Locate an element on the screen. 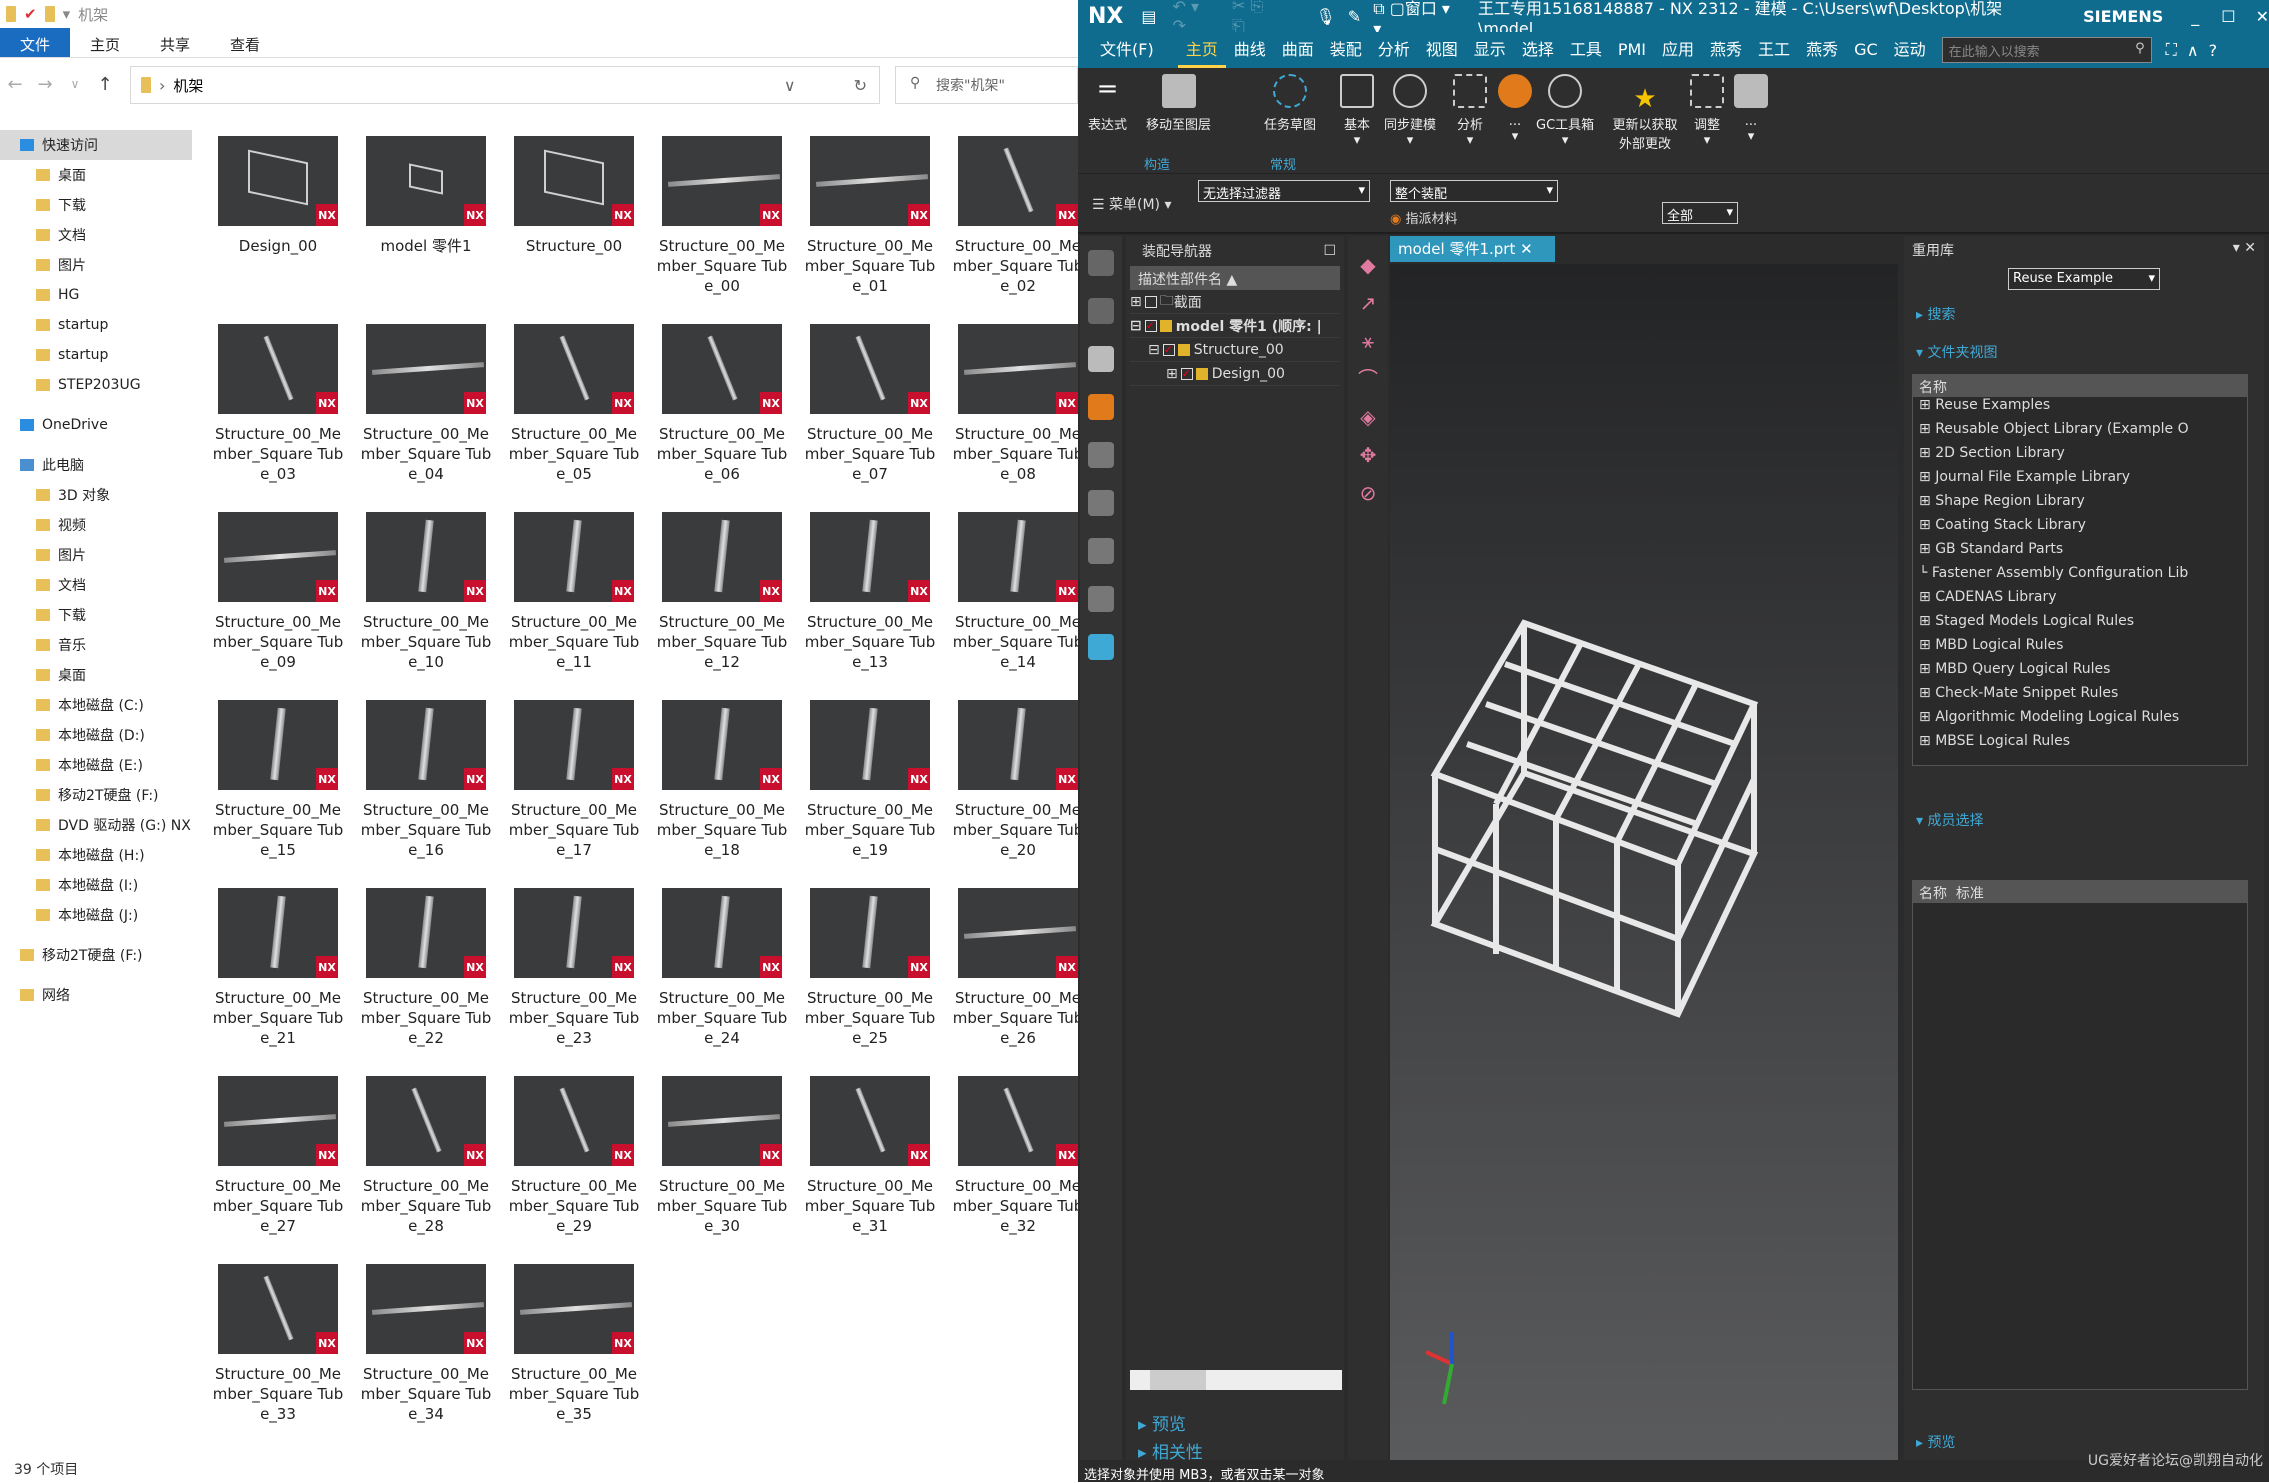  hd3d-icon is located at coordinates (1101, 503).